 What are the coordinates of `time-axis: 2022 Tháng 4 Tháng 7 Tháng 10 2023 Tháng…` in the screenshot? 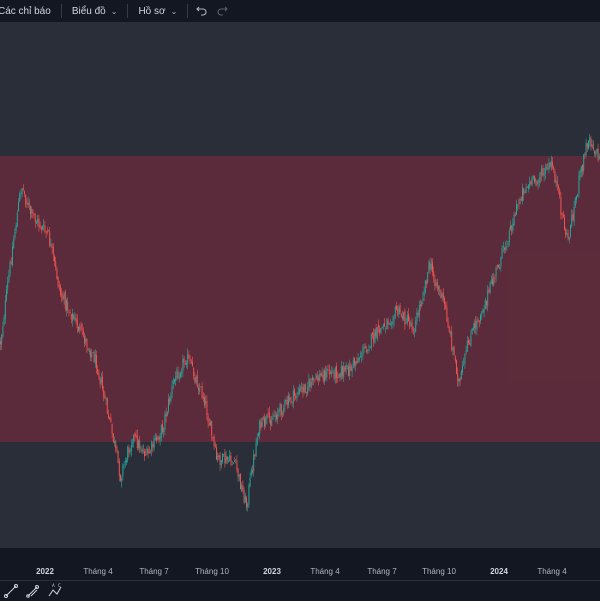 It's located at (300, 570).